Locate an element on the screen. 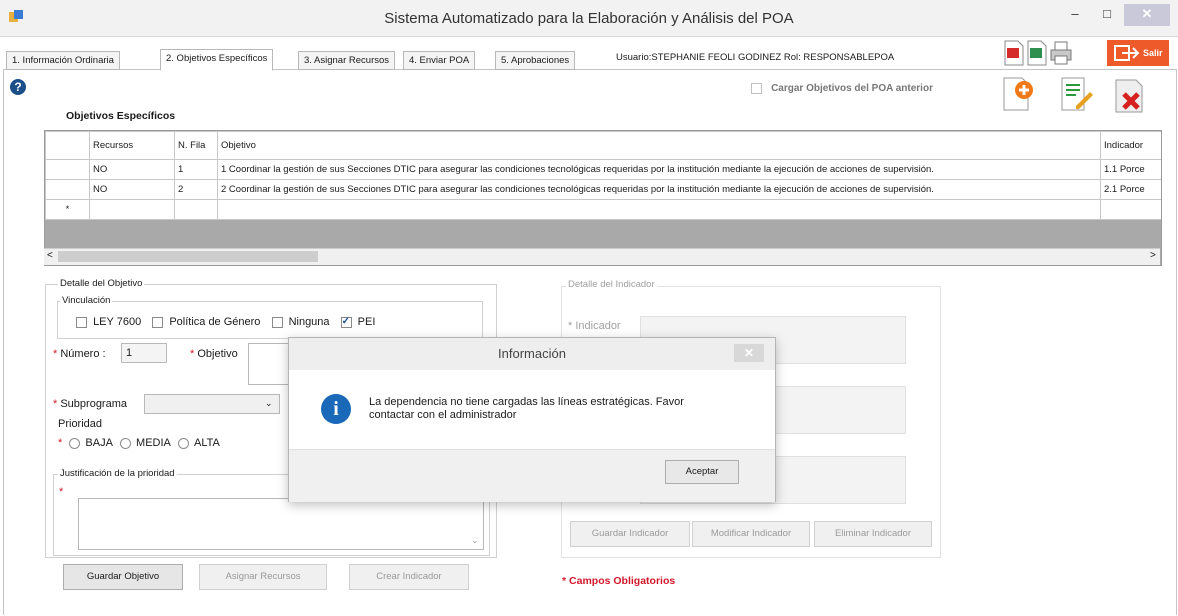  indicador-label: Indicador is located at coordinates (598, 326).